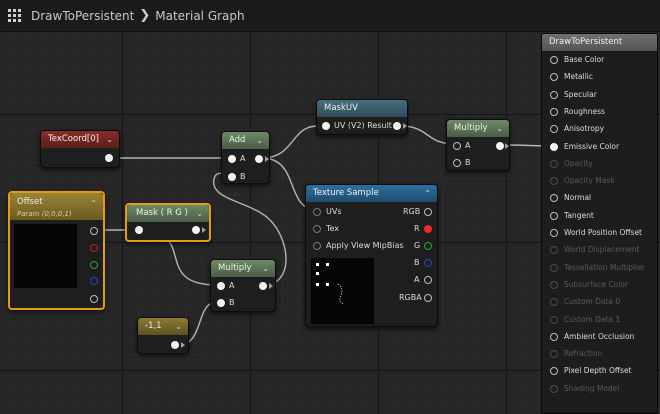 The height and width of the screenshot is (414, 660). What do you see at coordinates (82, 16) in the screenshot?
I see `breadcrumb-asset: DrawToPersistent` at bounding box center [82, 16].